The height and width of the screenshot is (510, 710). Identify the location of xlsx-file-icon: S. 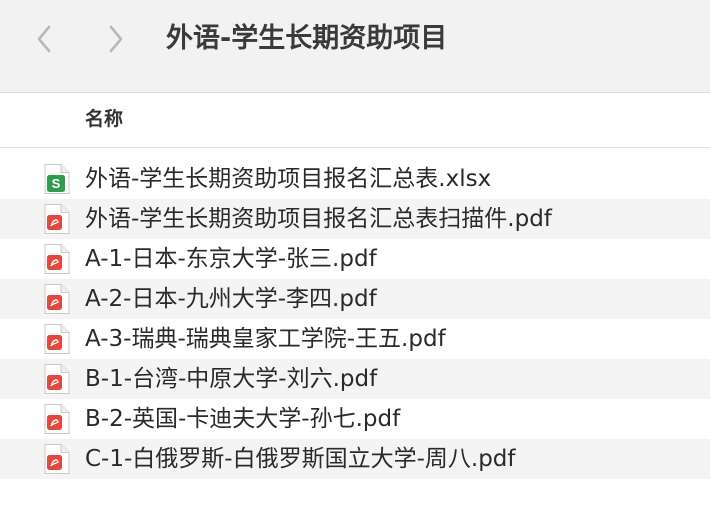
(57, 179).